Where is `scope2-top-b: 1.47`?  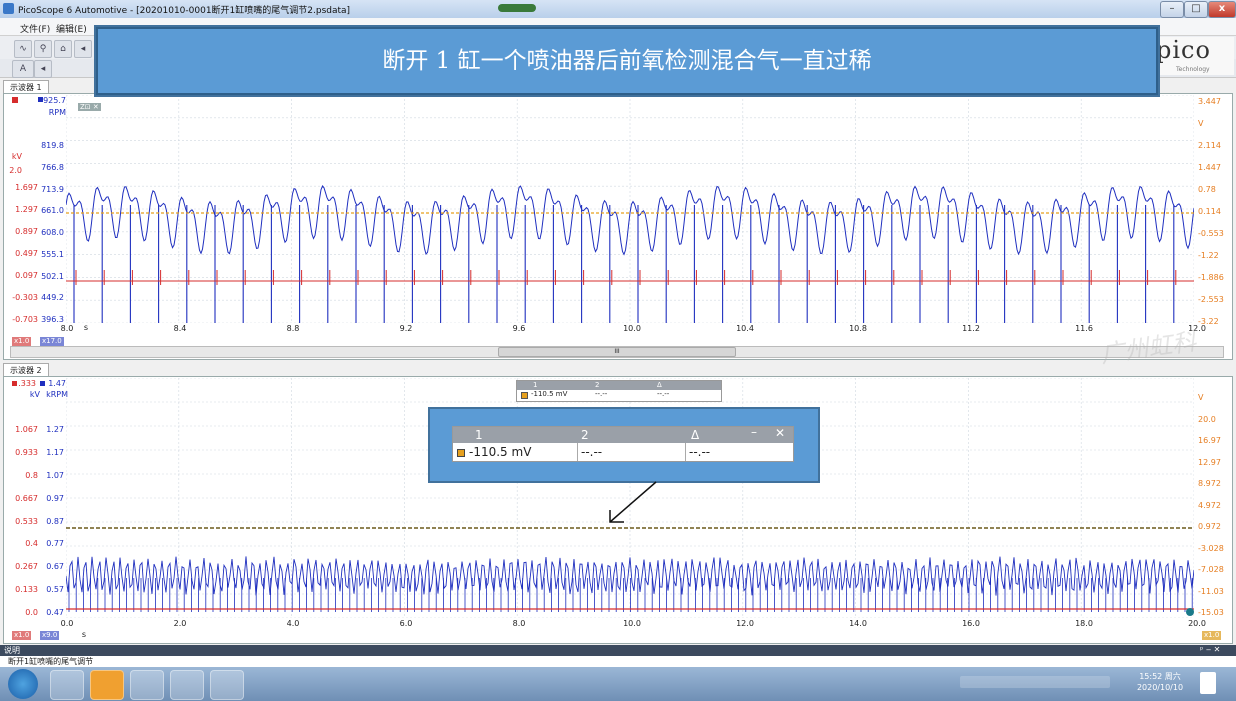 scope2-top-b: 1.47 is located at coordinates (57, 383).